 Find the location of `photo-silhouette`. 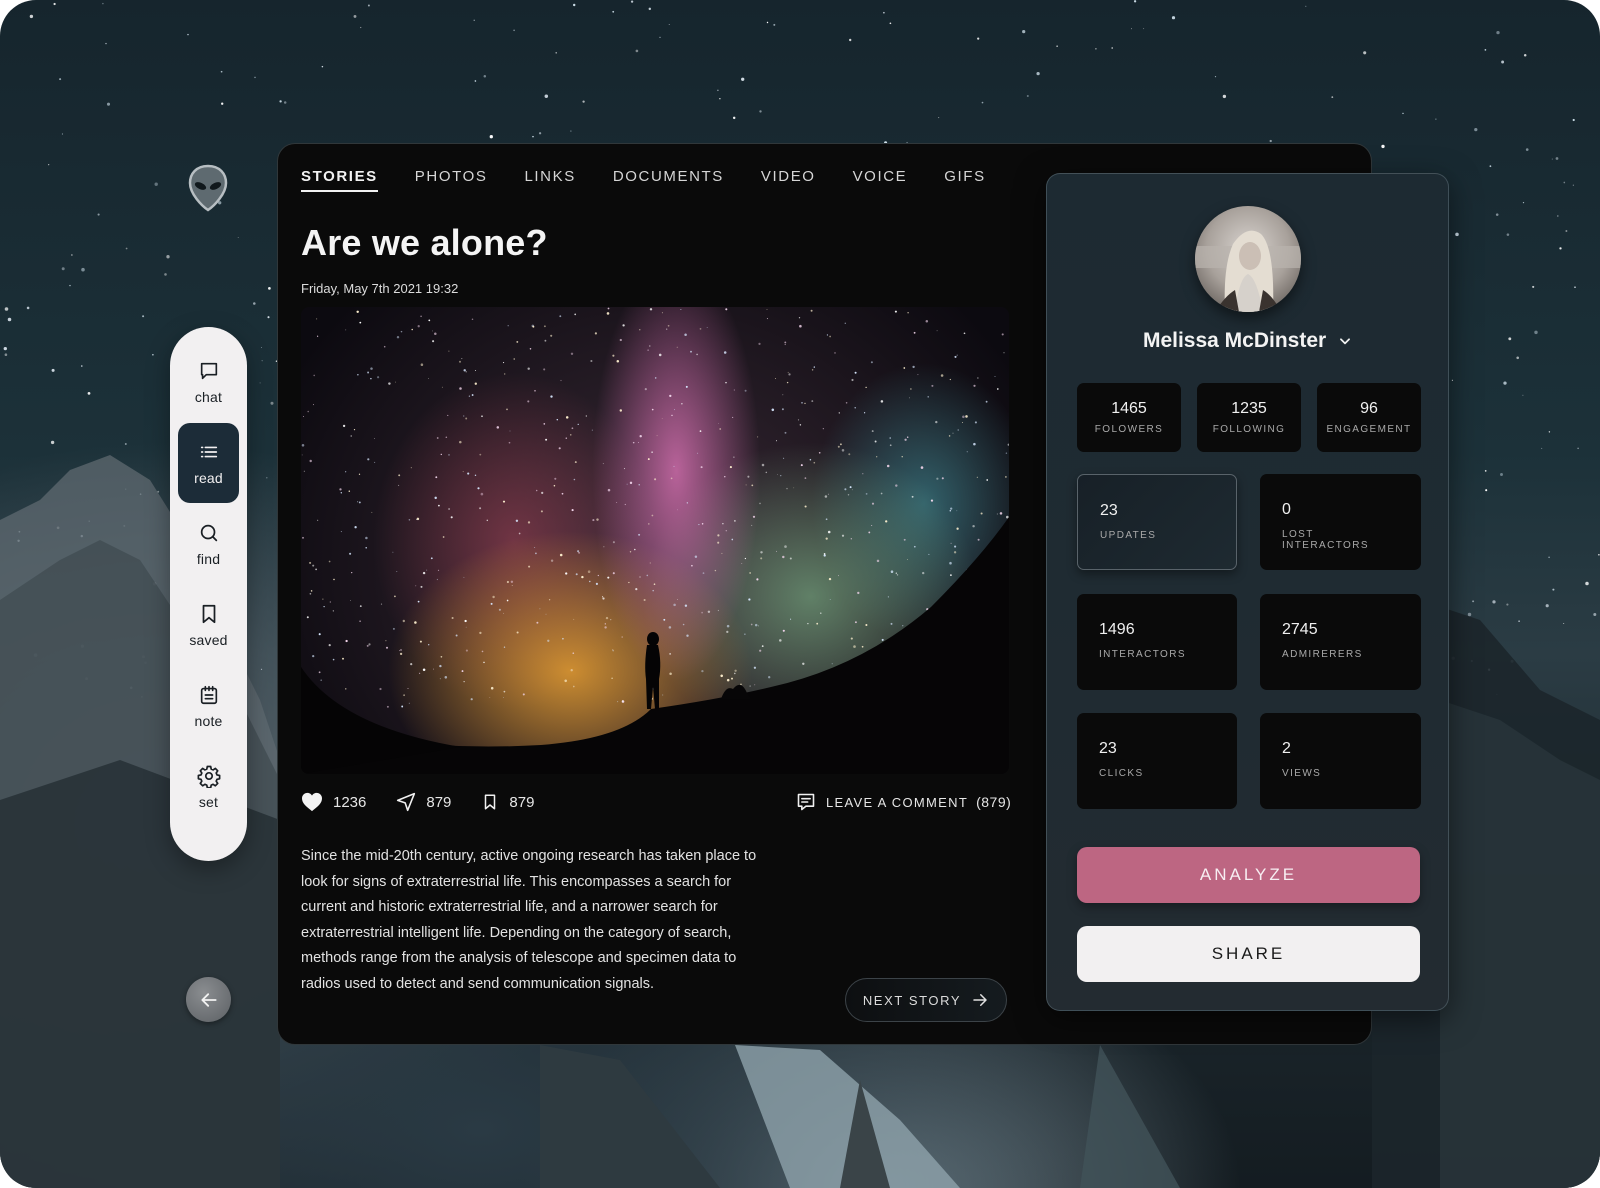

photo-silhouette is located at coordinates (655, 645).